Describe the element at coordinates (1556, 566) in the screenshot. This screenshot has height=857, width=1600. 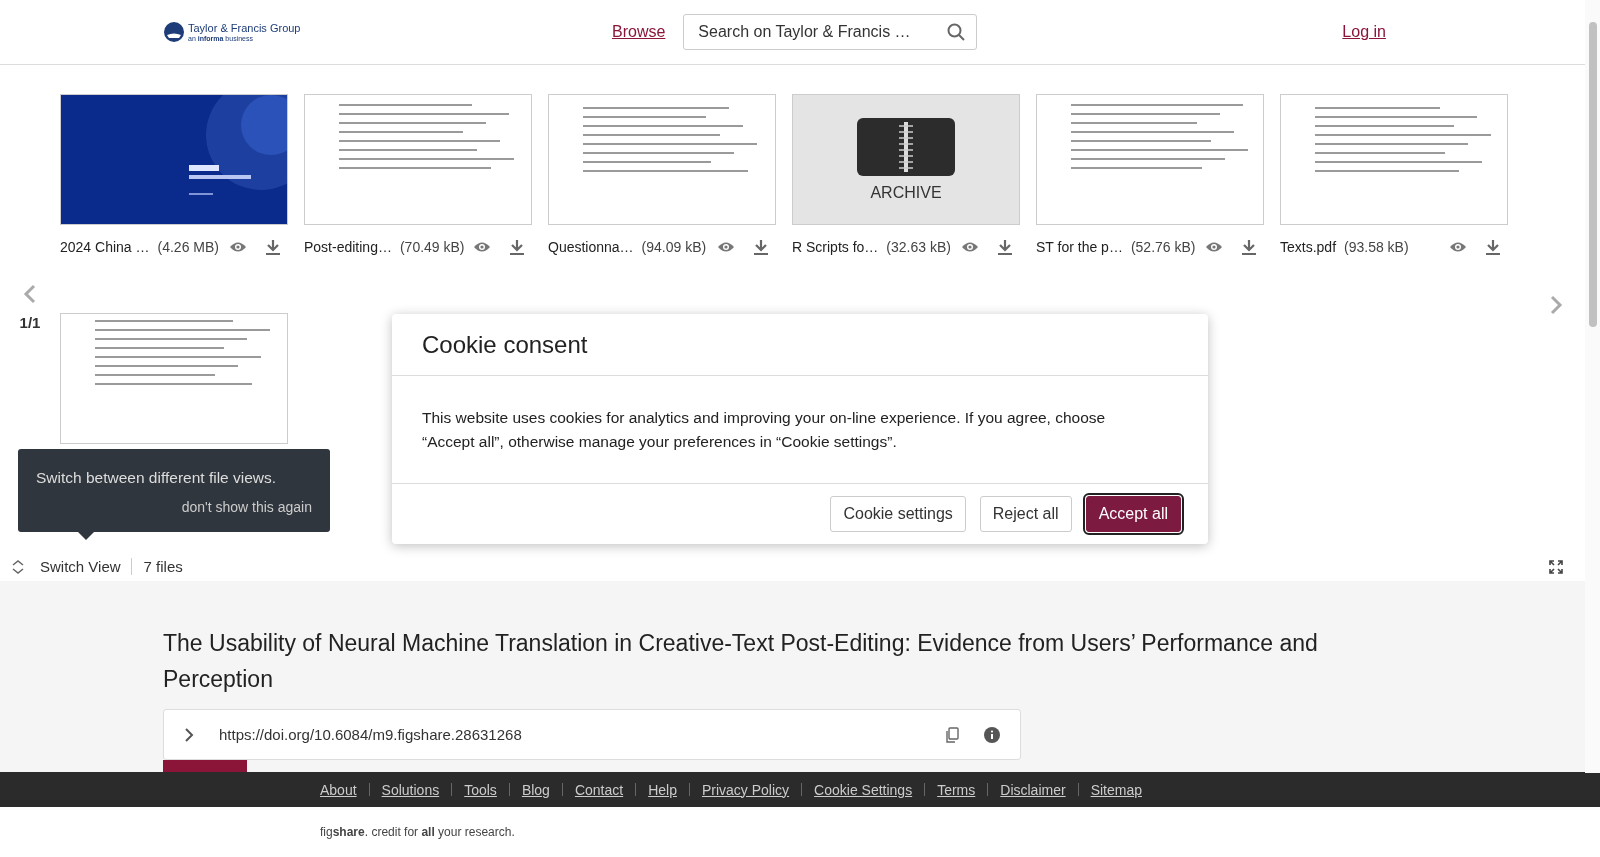
I see `fullscreen-icon` at that location.